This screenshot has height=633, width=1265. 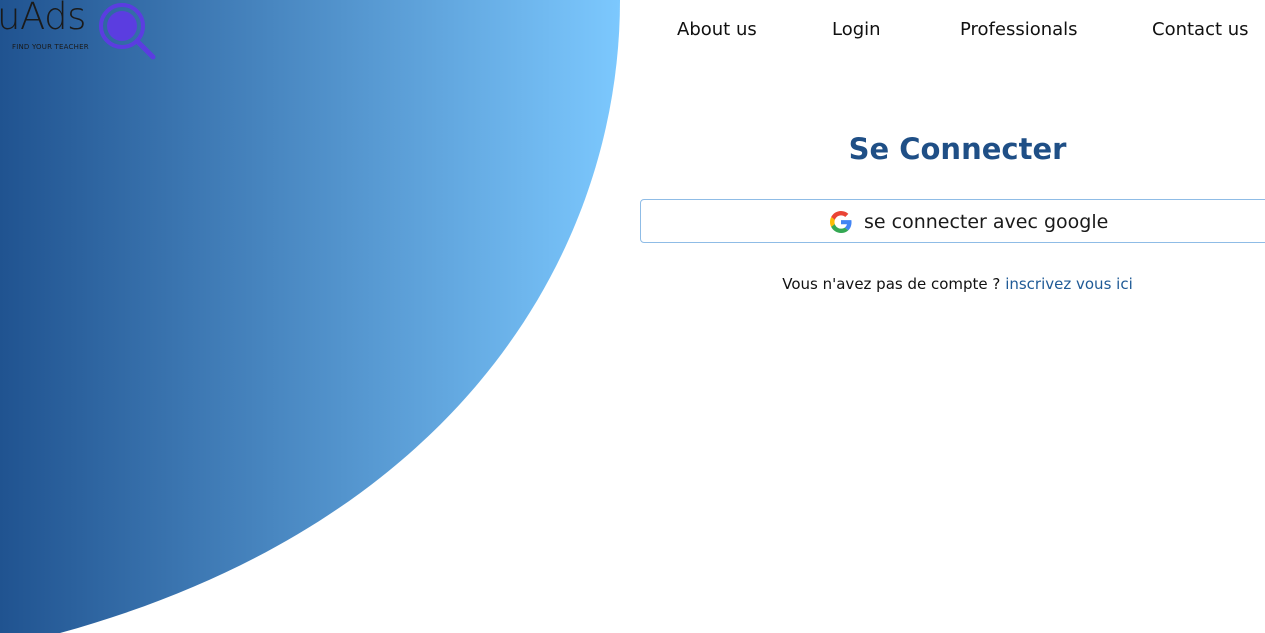 I want to click on signup-prompt-text: Vous n'avez pas de compte ?, so click(x=891, y=284).